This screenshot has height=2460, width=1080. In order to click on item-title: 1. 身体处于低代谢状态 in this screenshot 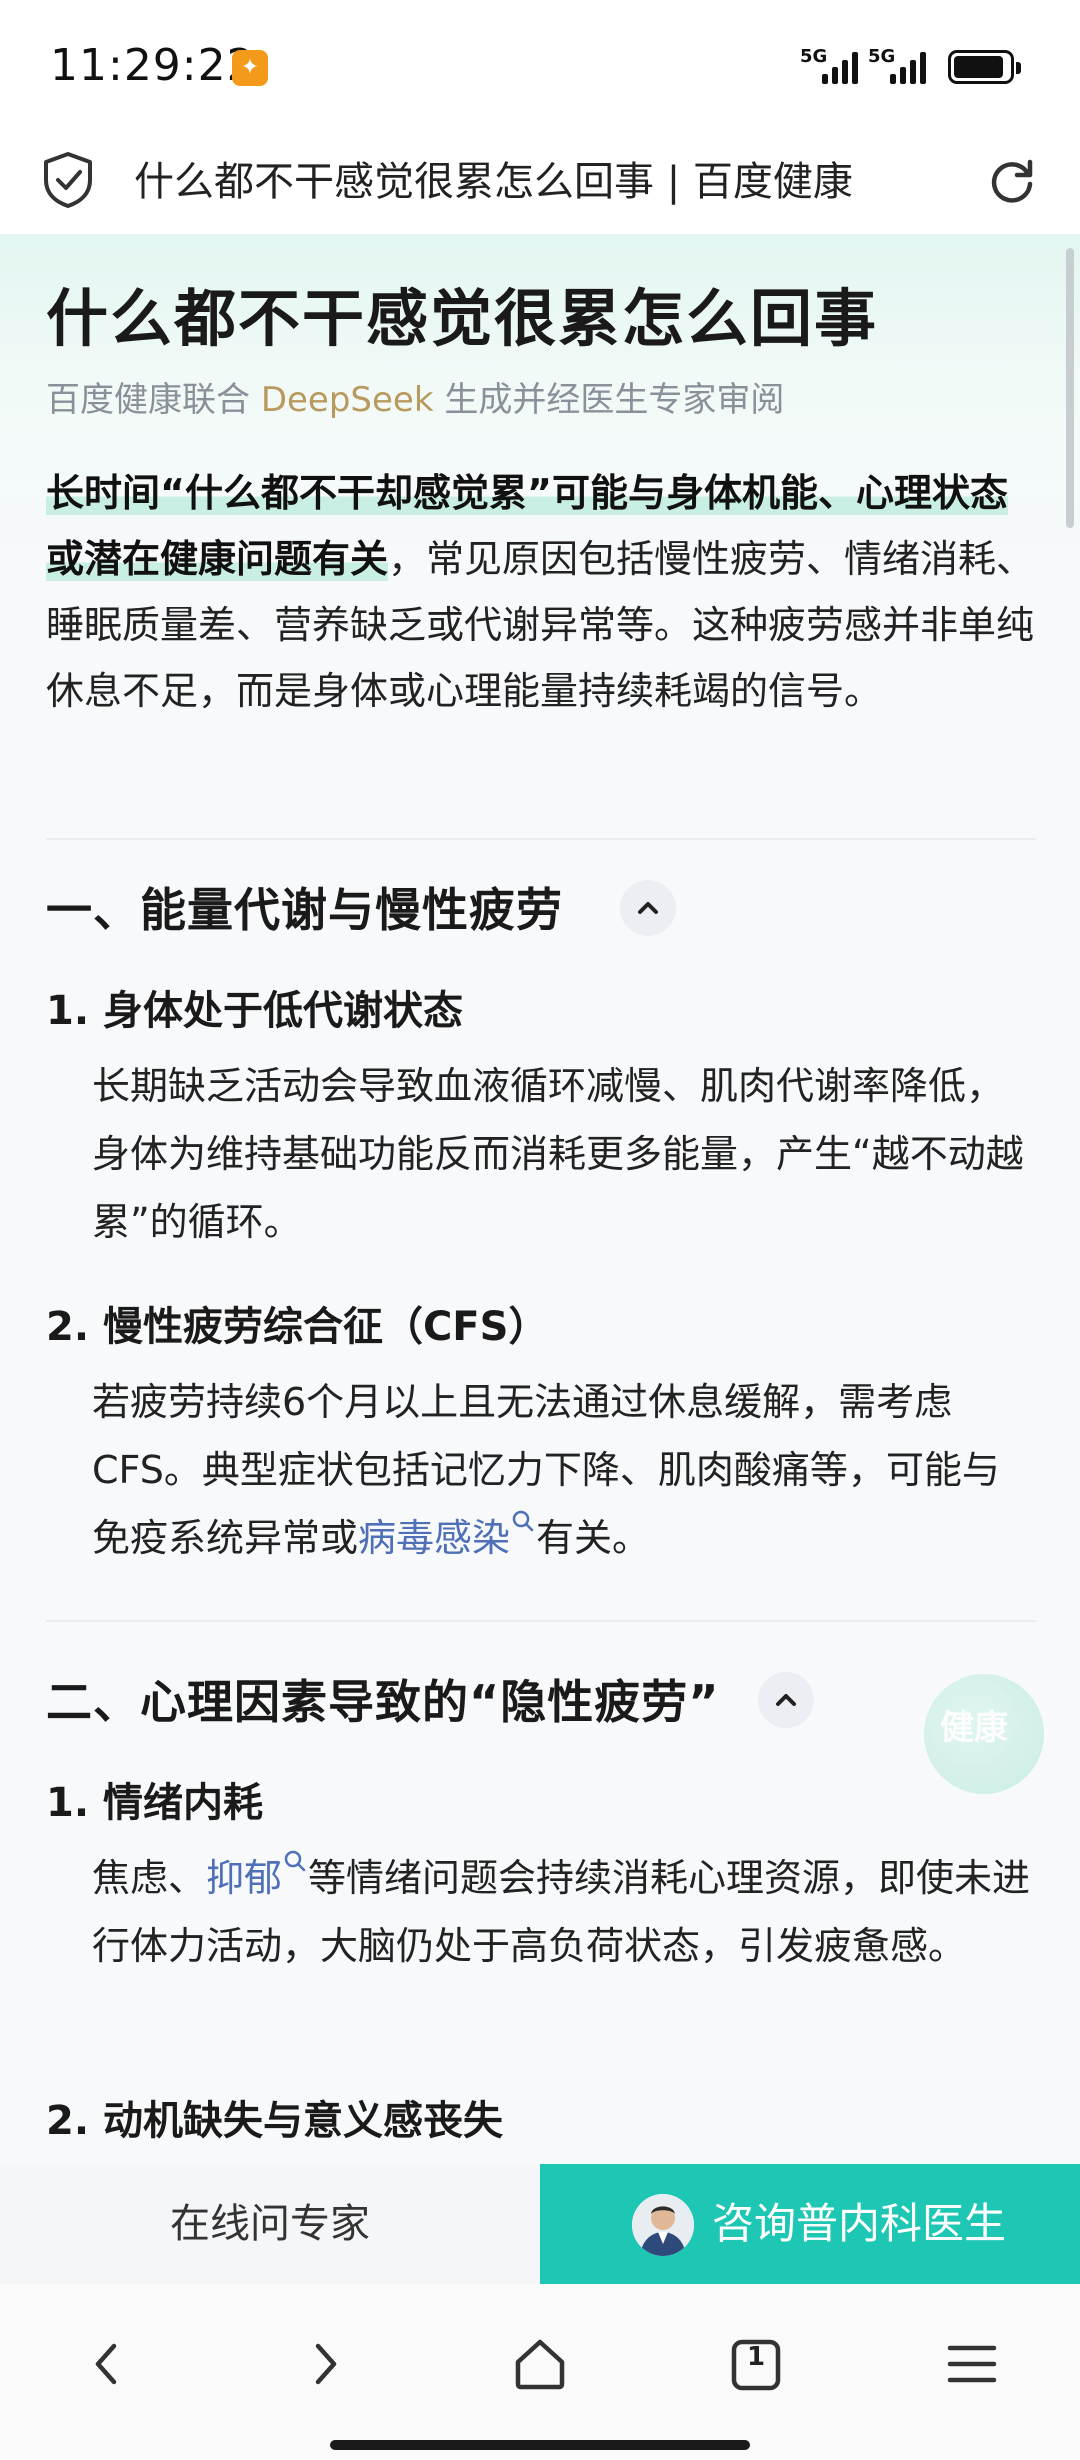, I will do `click(254, 1011)`.